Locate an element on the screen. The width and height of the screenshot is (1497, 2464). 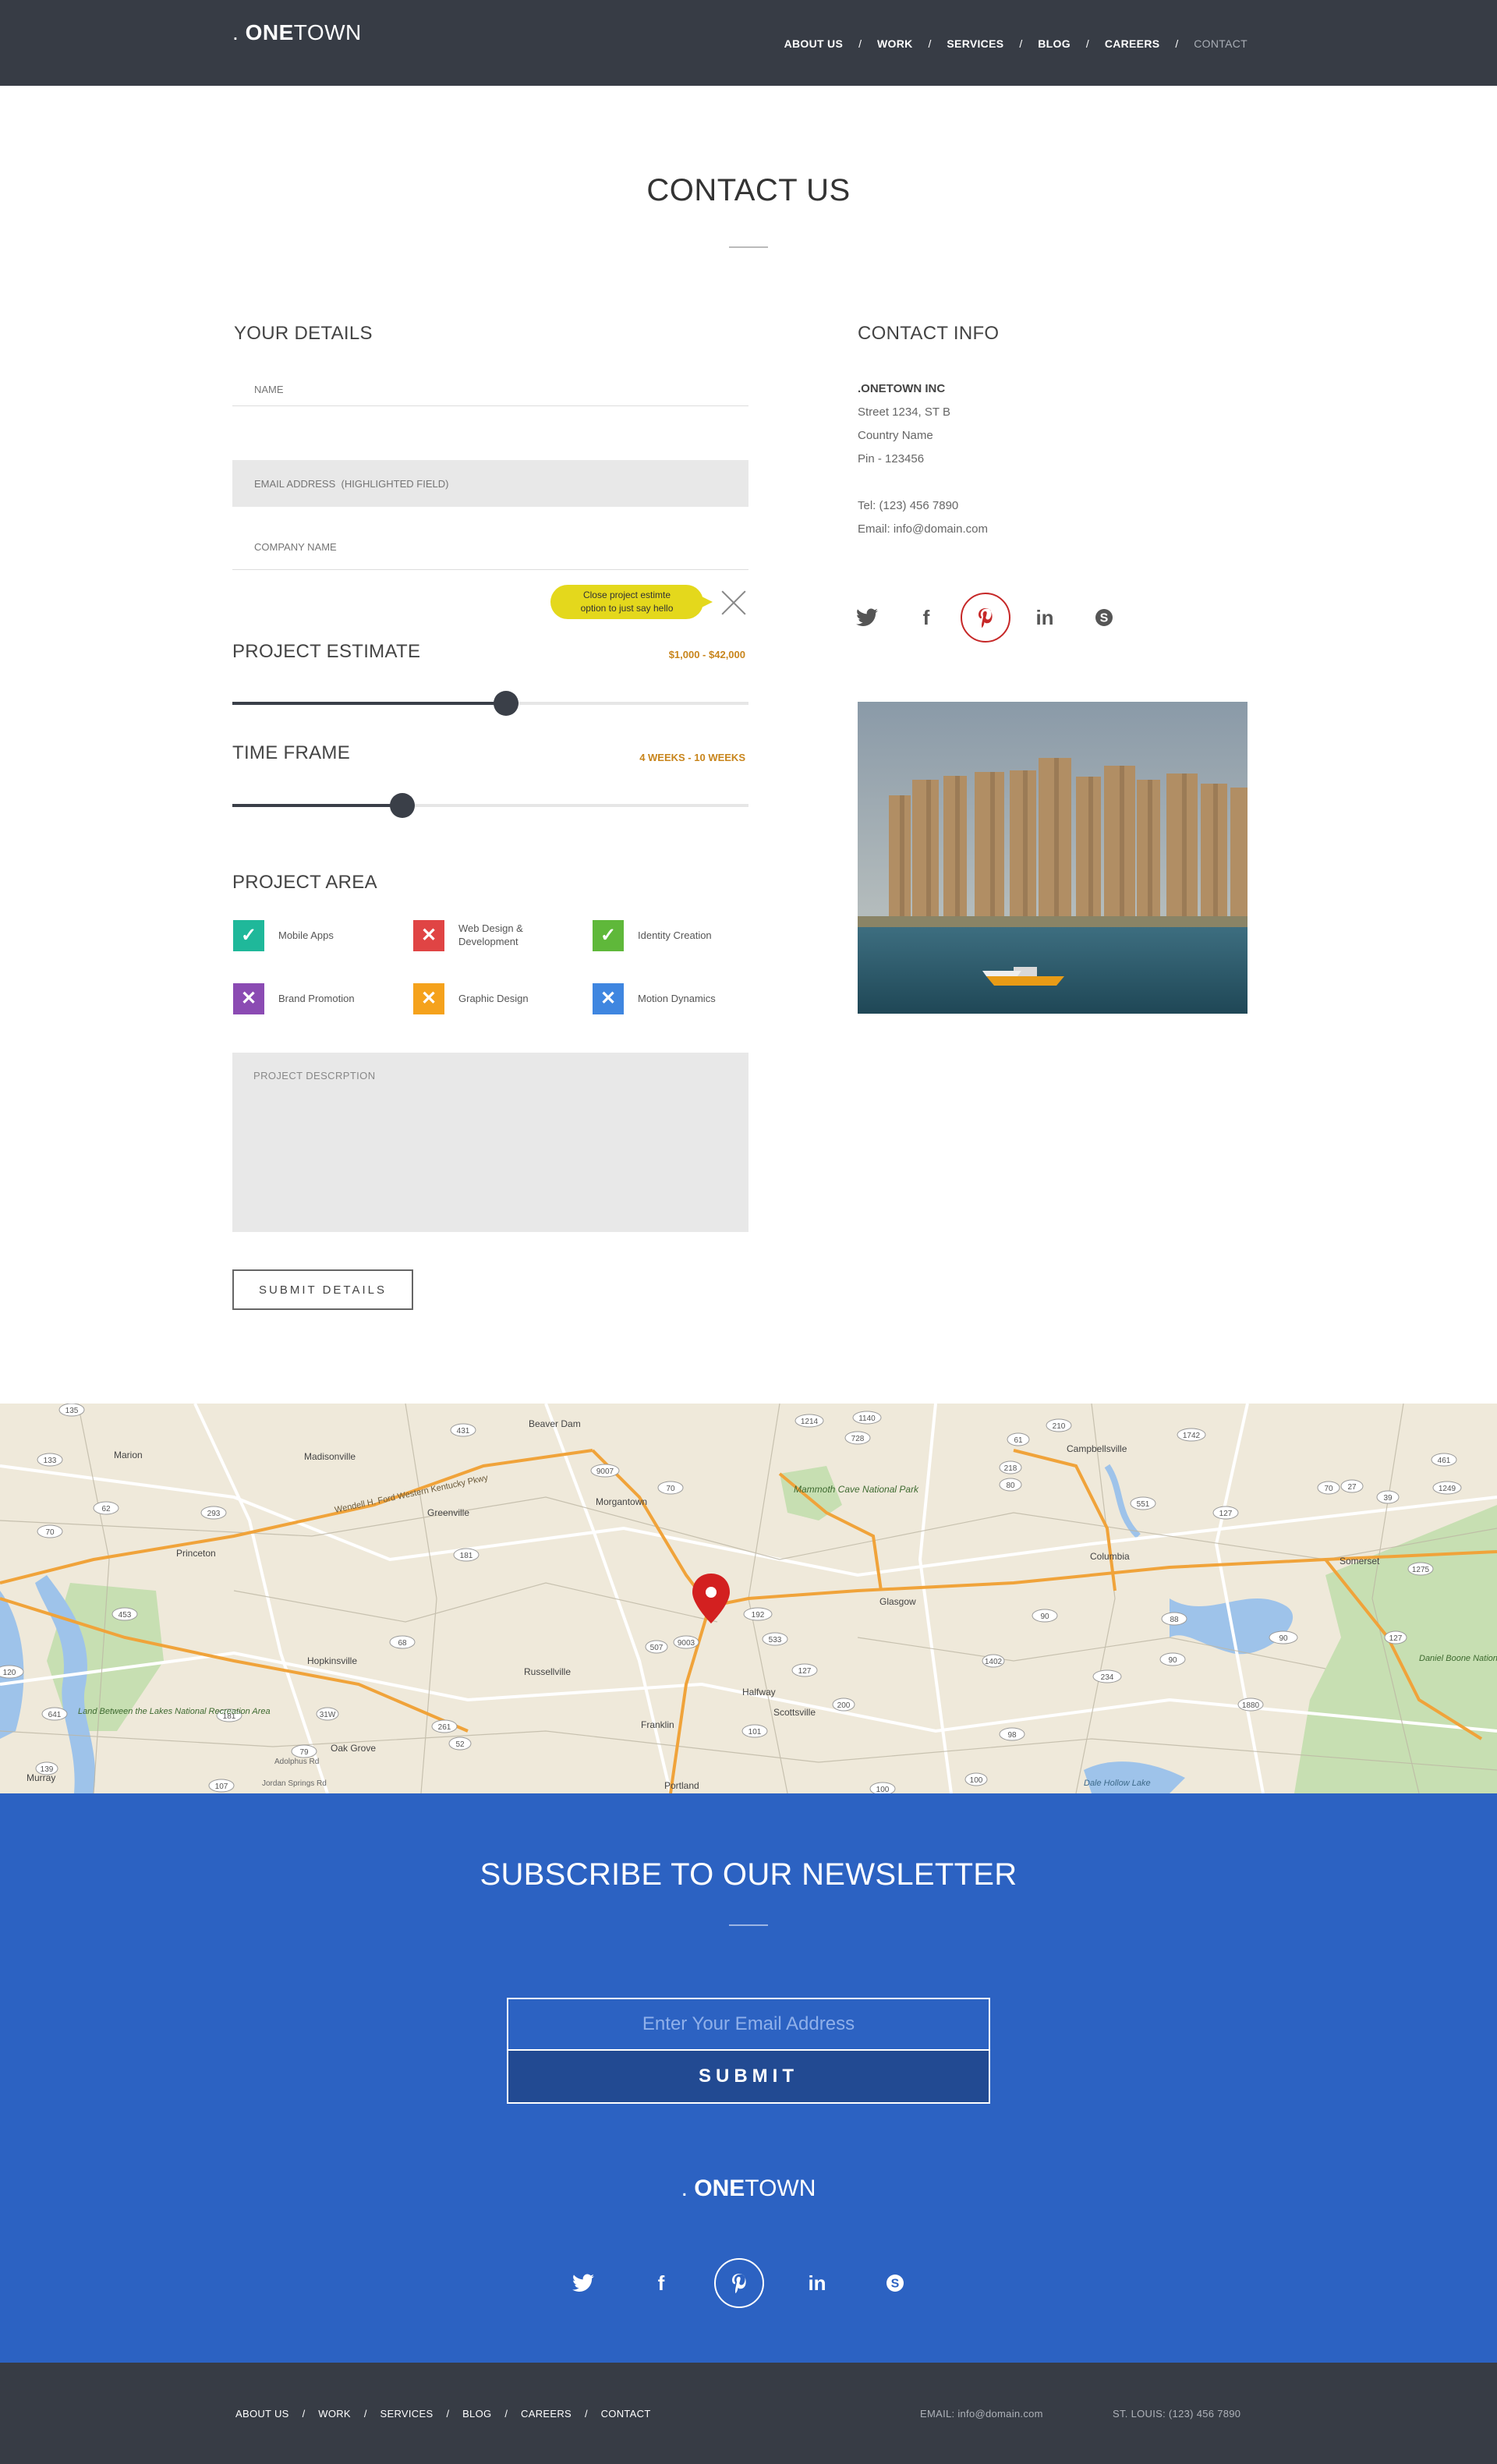
identity-creation-checkbox: ✓ is located at coordinates (608, 936).